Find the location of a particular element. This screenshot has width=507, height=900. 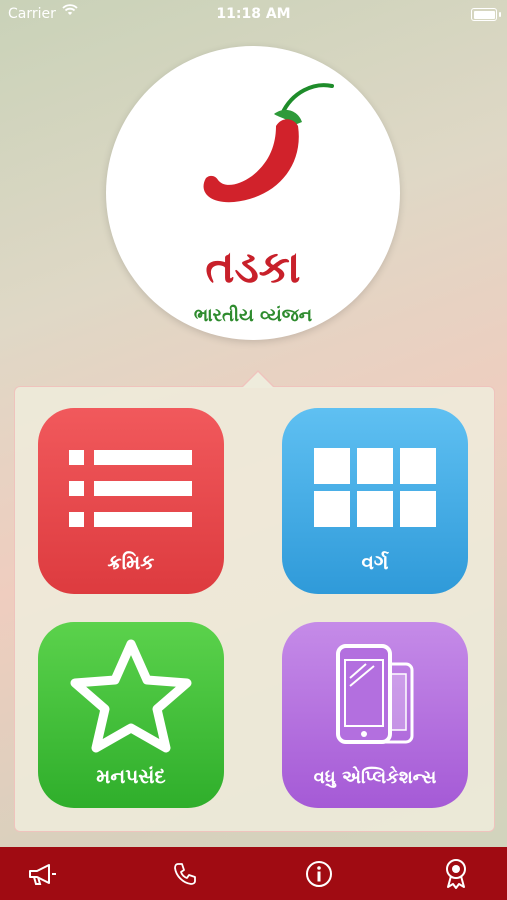

logo-subtitle: ભારતીય વ્યંજન is located at coordinates (253, 315).